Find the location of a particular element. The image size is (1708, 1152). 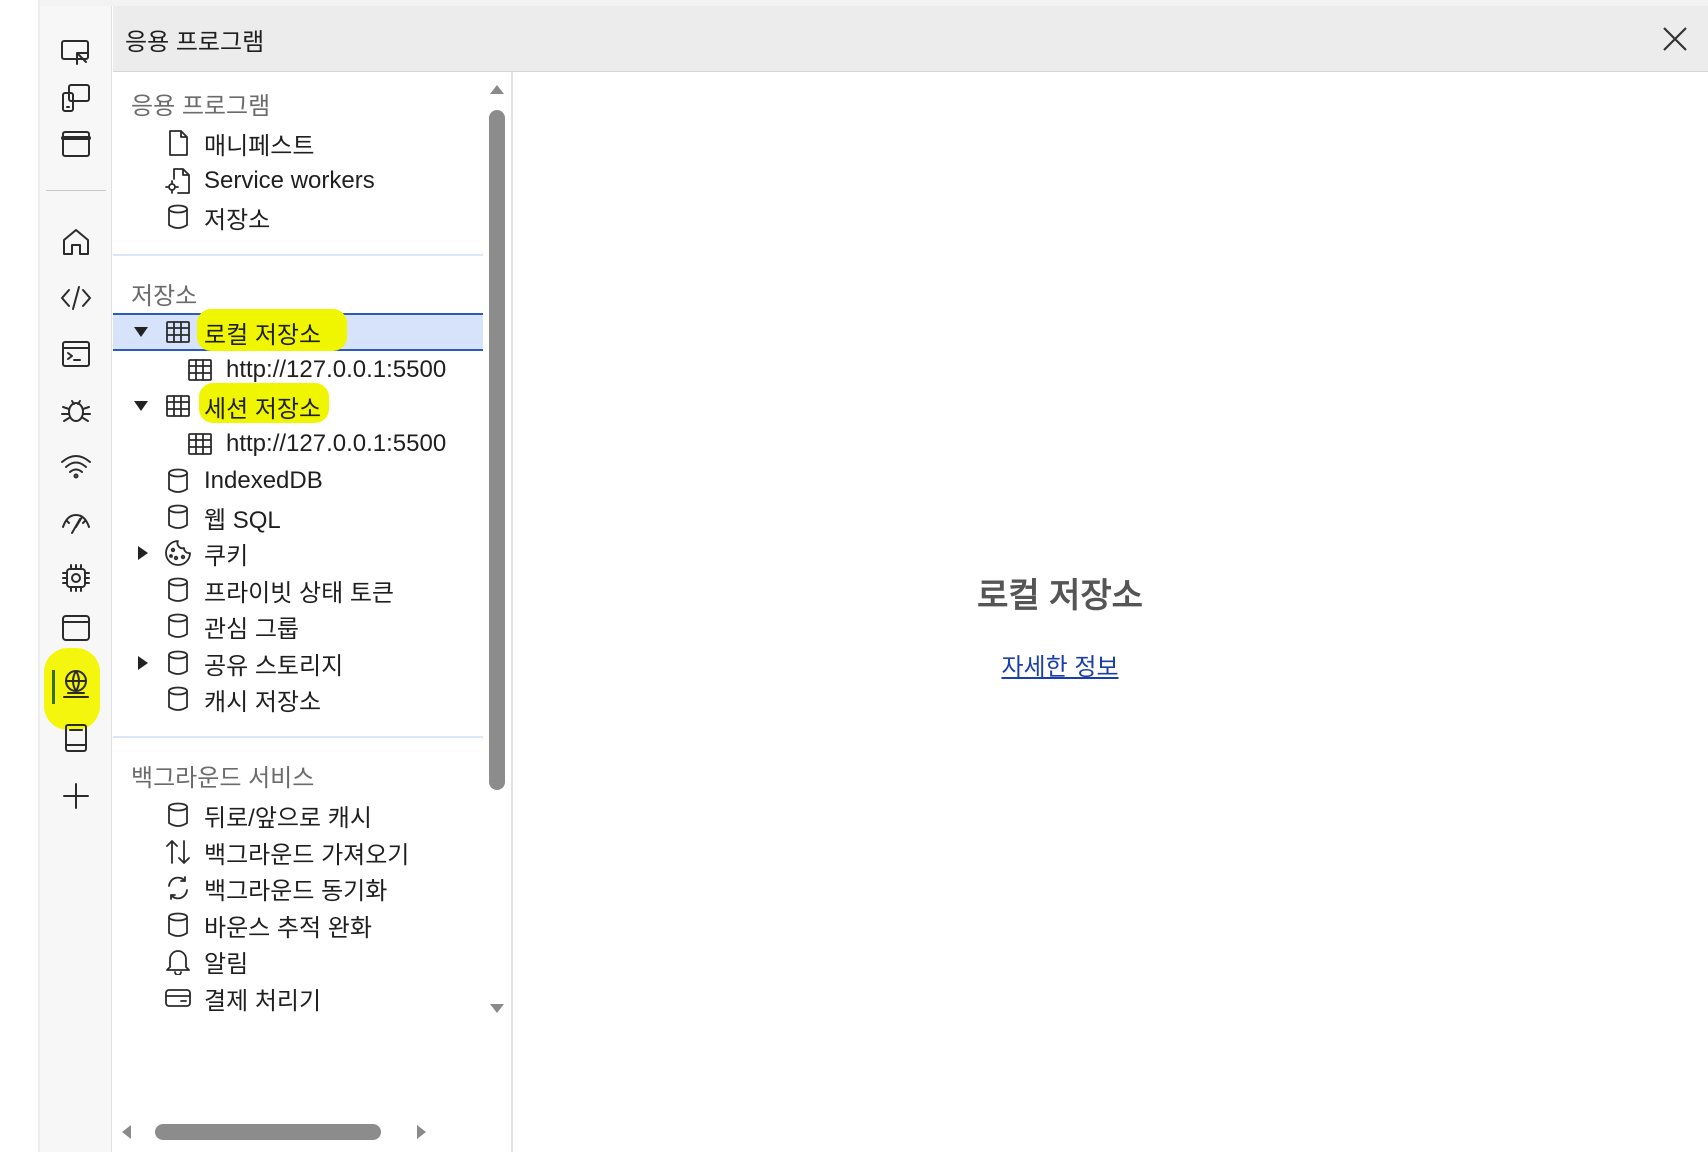

window-icon is located at coordinates (76, 144).